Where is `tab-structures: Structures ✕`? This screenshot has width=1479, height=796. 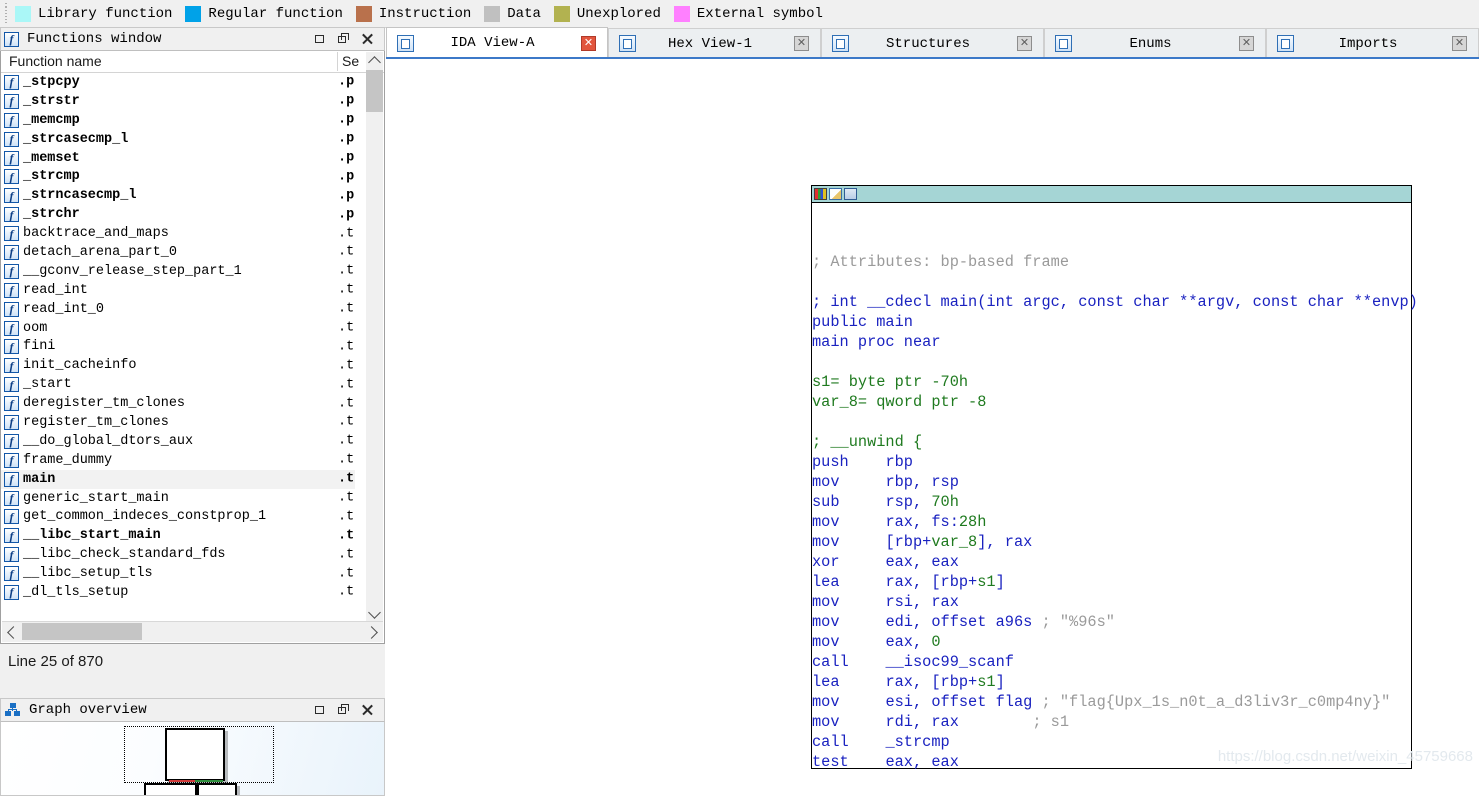
tab-structures: Structures ✕ is located at coordinates (932, 43).